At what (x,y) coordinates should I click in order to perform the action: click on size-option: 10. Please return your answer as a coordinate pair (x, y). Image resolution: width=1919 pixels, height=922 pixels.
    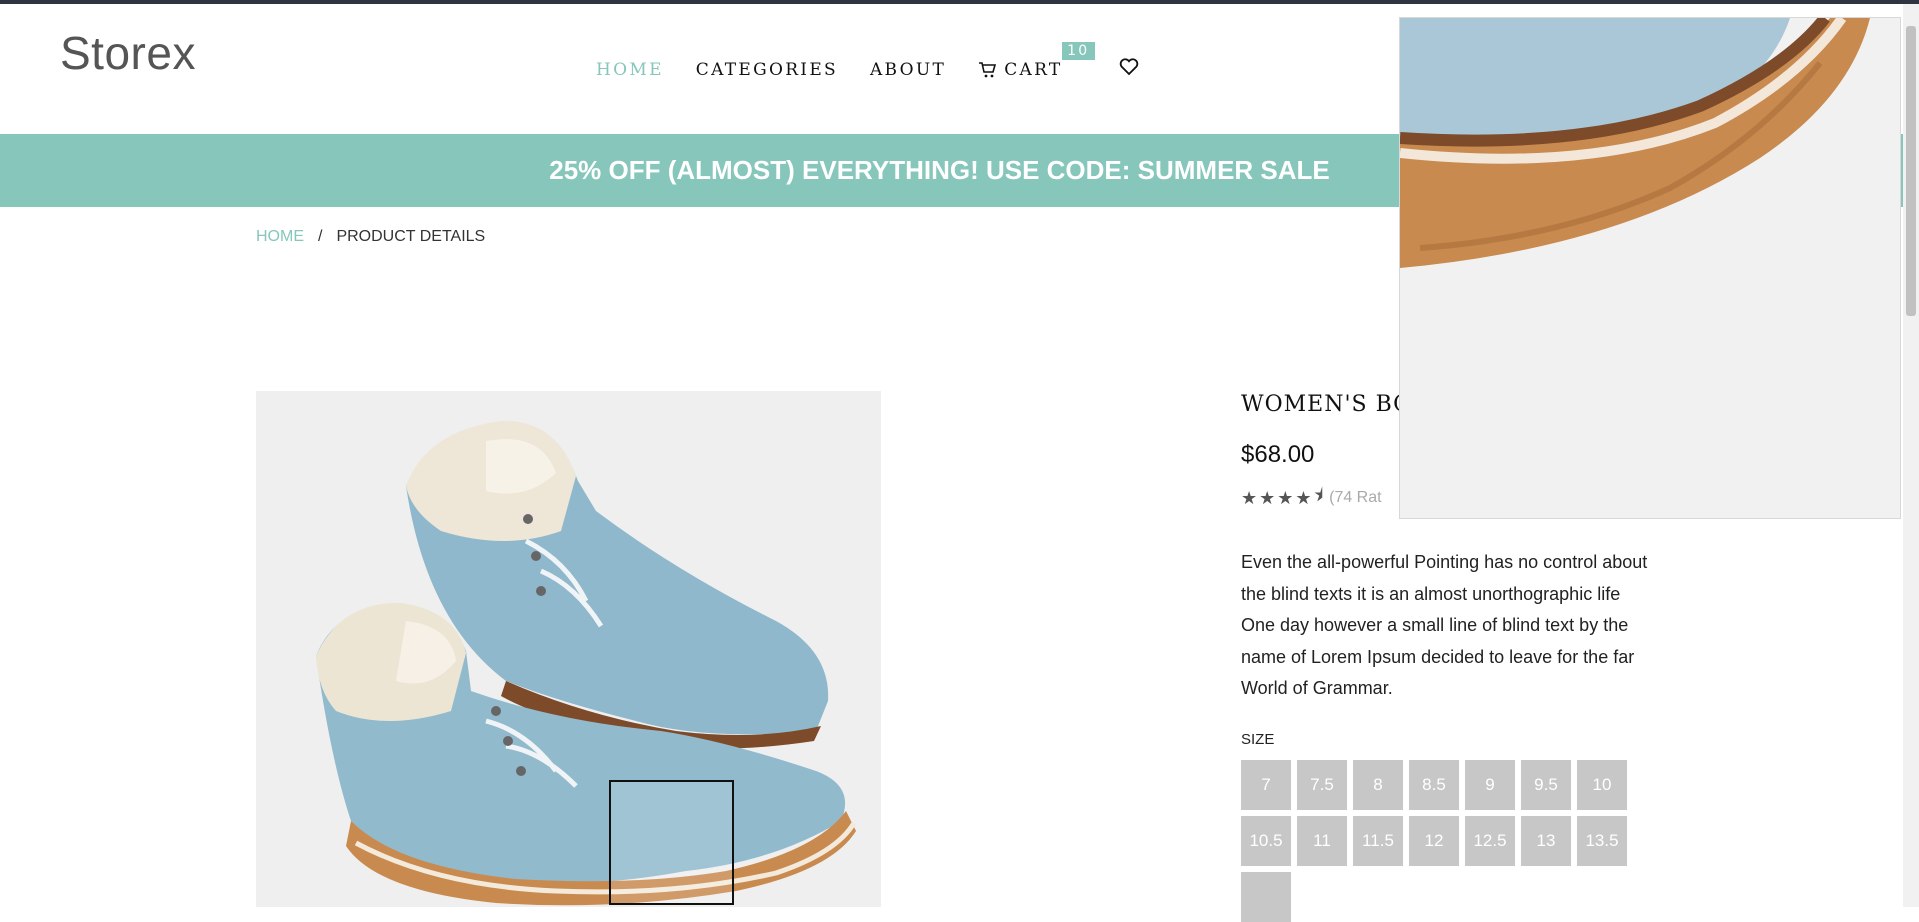
    Looking at the image, I should click on (1602, 784).